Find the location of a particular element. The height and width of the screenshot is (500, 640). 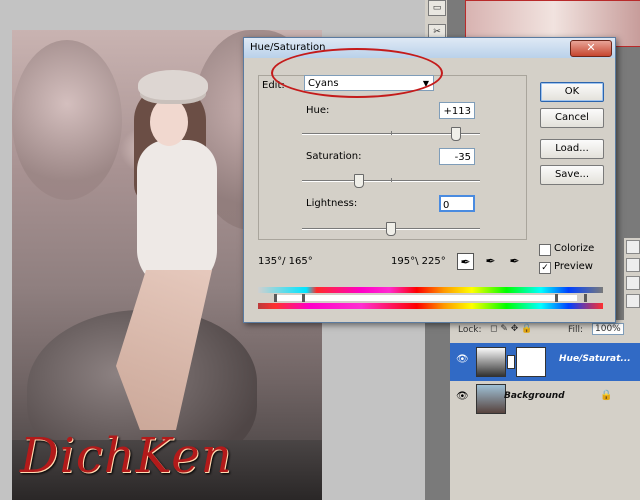

eyedropper-icon: ✒ is located at coordinates (465, 261).